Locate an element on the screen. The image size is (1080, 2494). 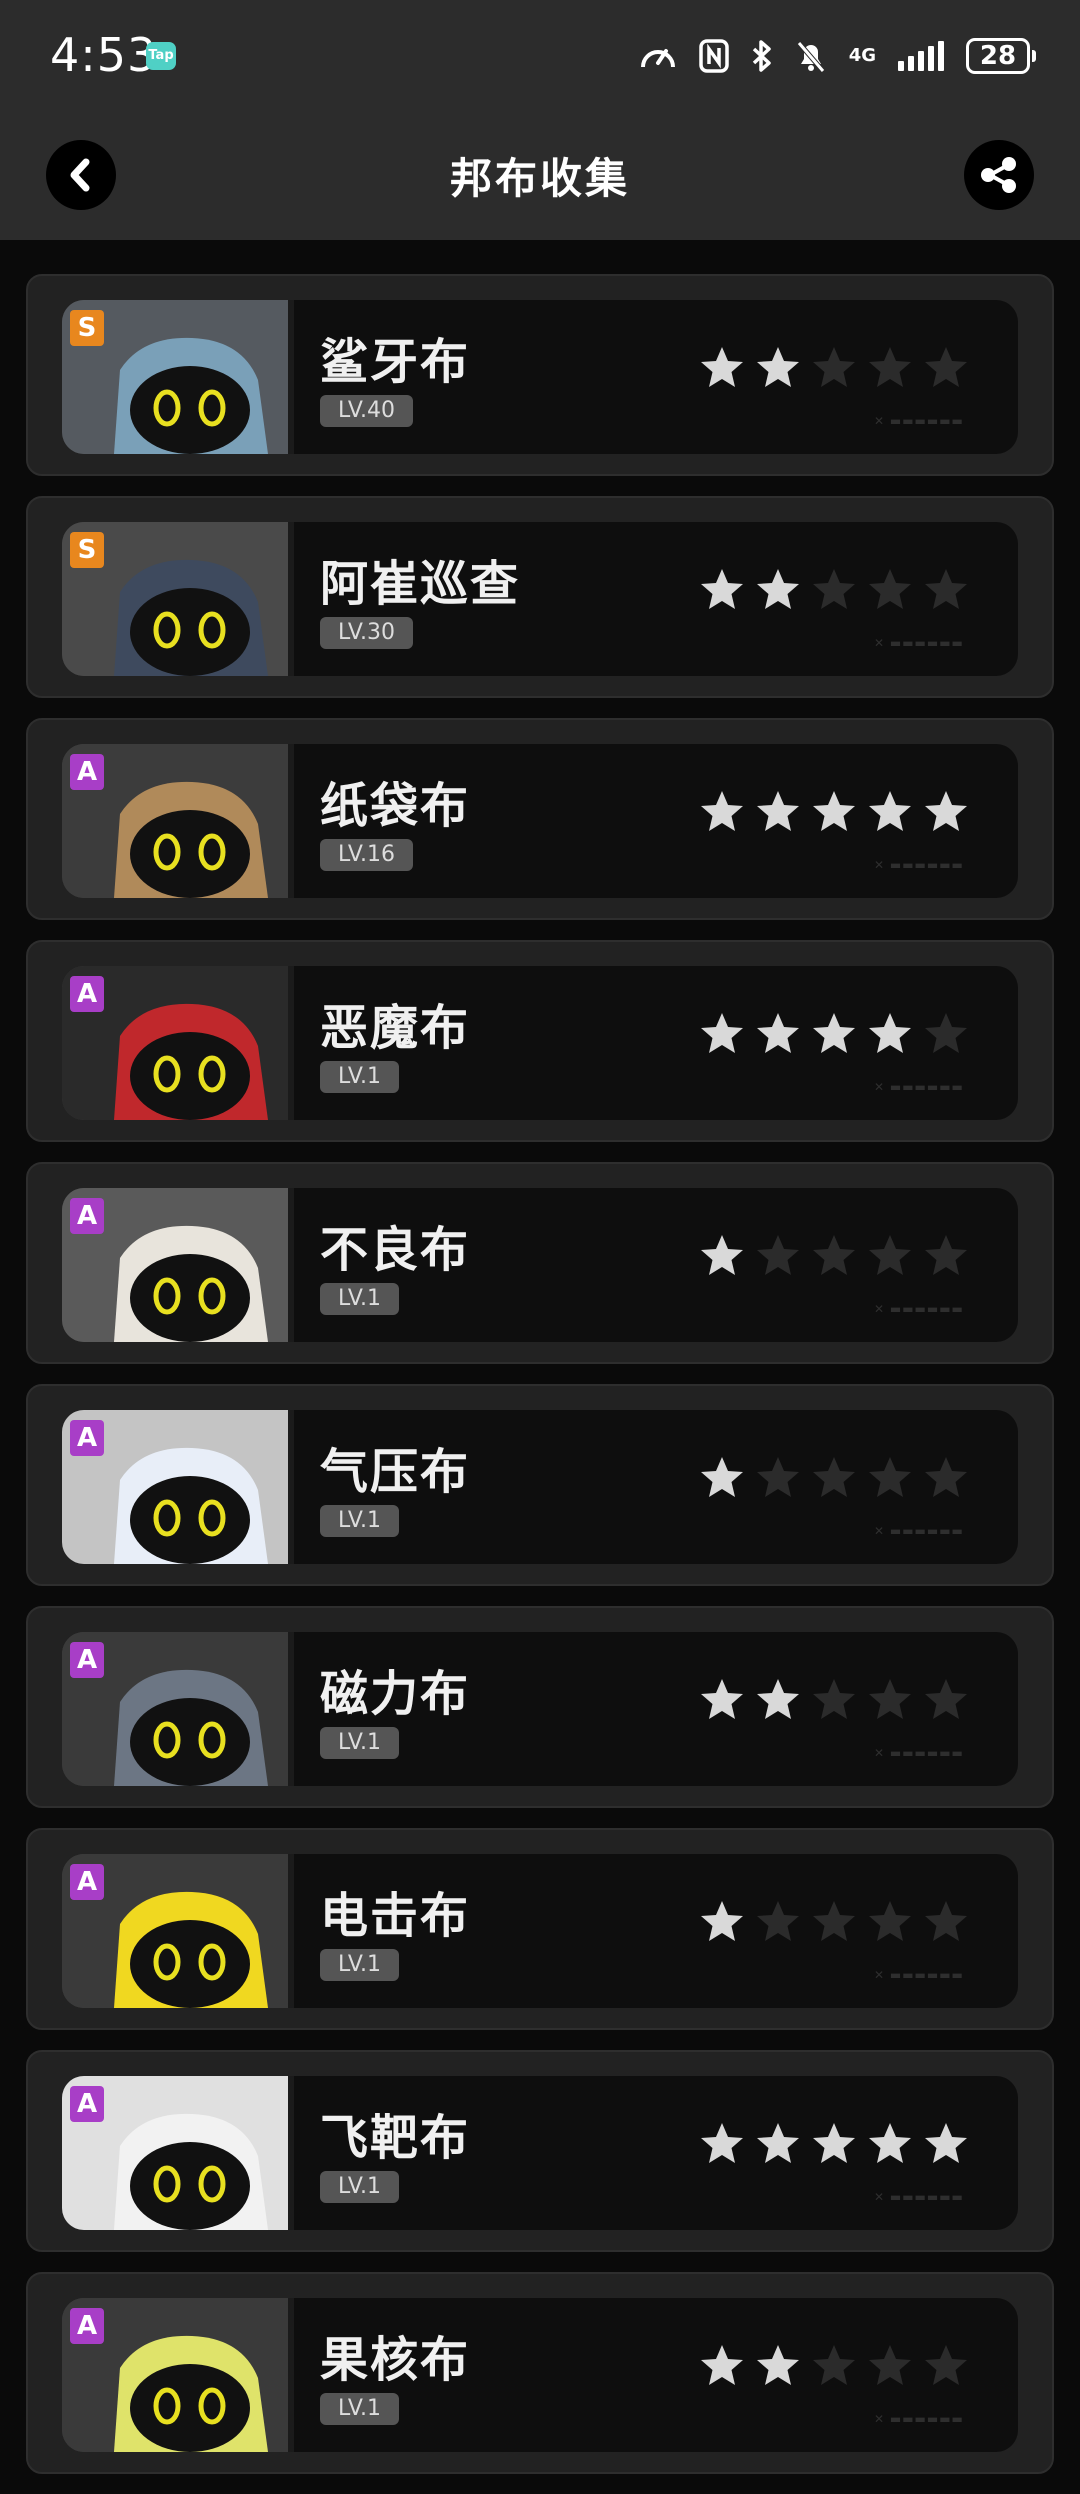
bangboo-name: 鲨牙布 is located at coordinates (395, 362).